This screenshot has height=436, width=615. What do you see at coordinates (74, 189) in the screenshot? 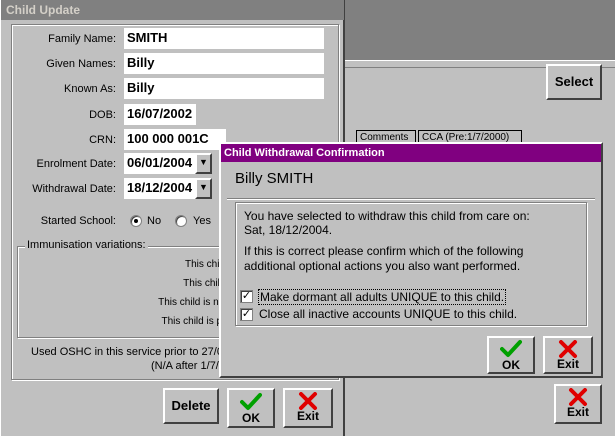
I see `withdrawal-date-label: Withdrawal Date:` at bounding box center [74, 189].